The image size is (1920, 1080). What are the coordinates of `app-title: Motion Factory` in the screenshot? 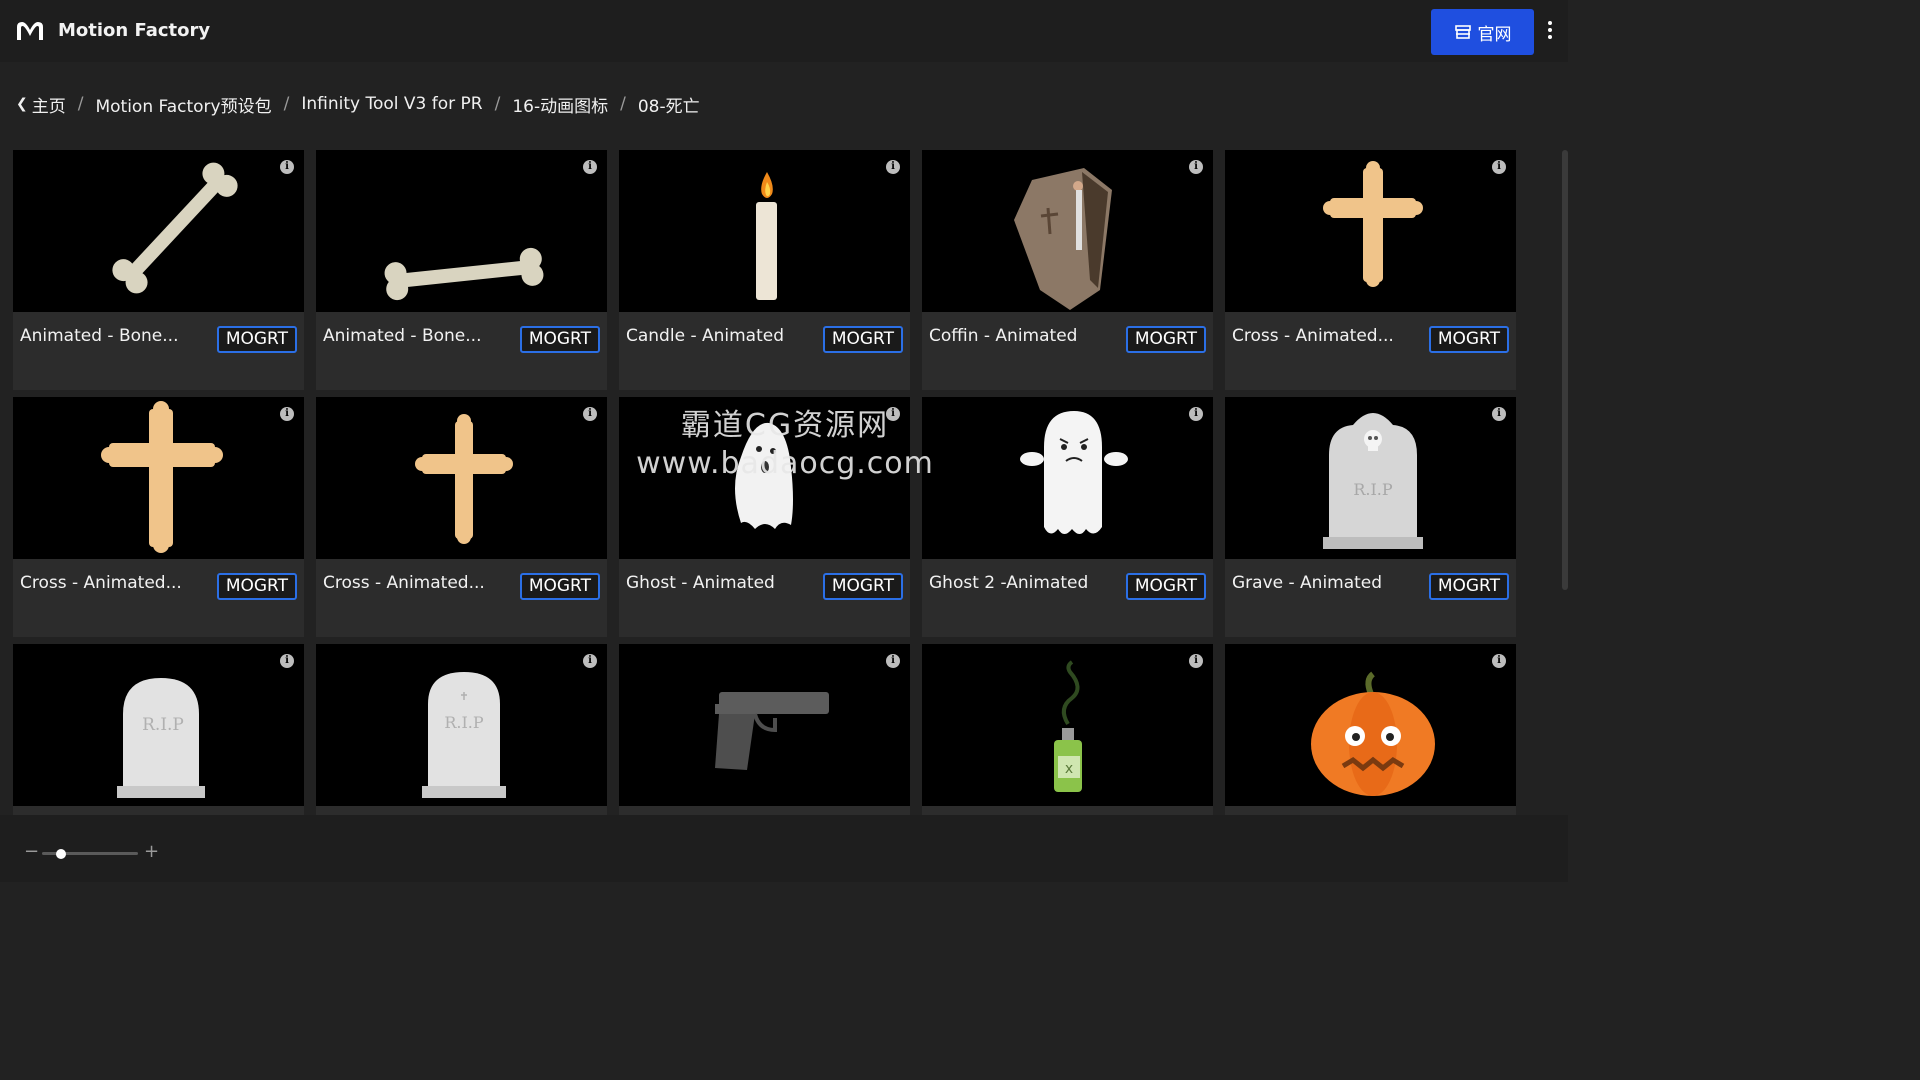 It's located at (134, 30).